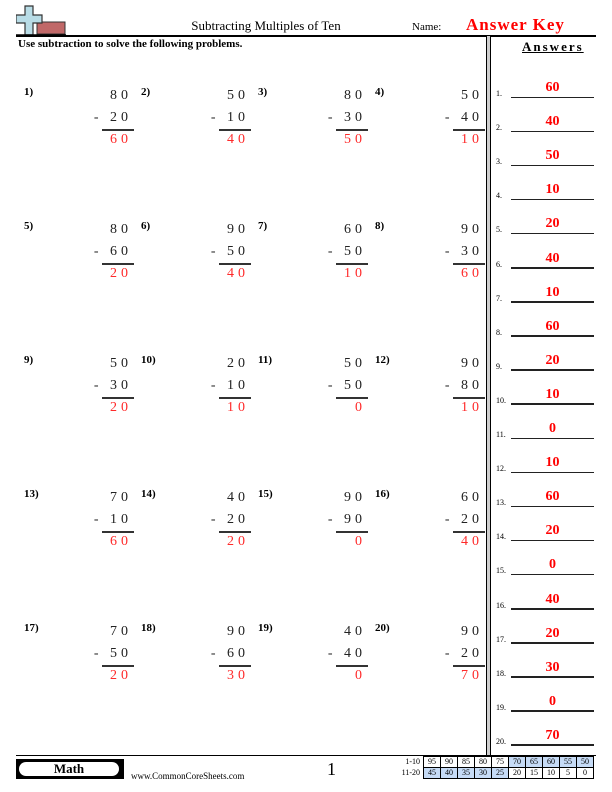 This screenshot has width=612, height=792. What do you see at coordinates (238, 541) in the screenshot?
I see `difference-answer: 20` at bounding box center [238, 541].